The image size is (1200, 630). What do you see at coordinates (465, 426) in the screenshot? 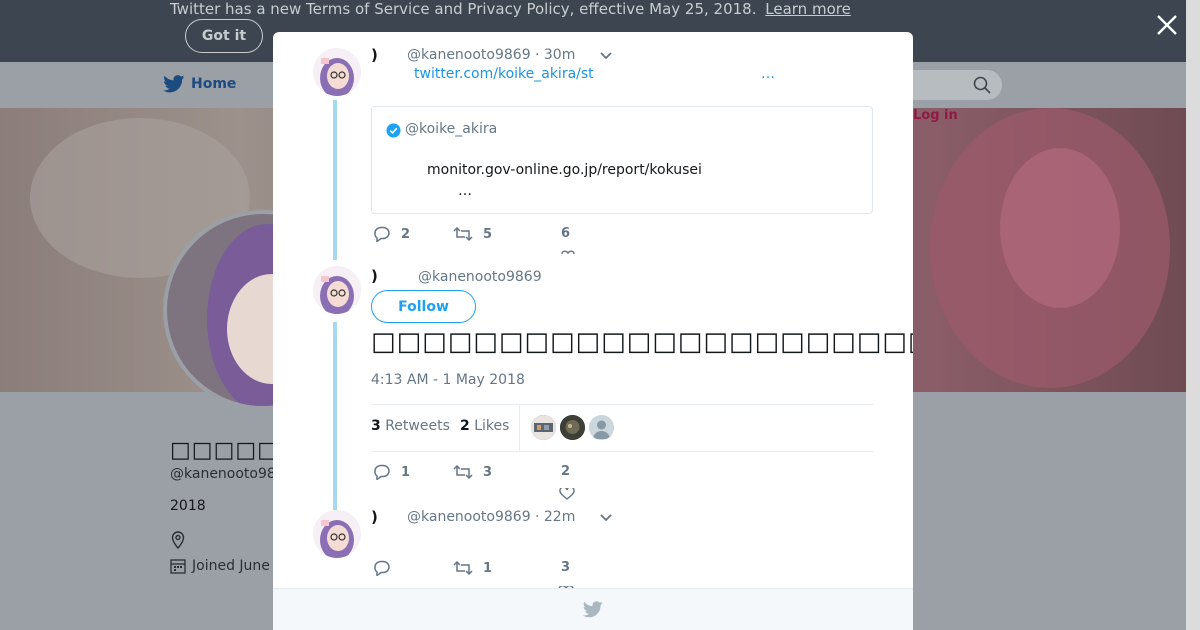
I see `likes-stat-count: 2` at bounding box center [465, 426].